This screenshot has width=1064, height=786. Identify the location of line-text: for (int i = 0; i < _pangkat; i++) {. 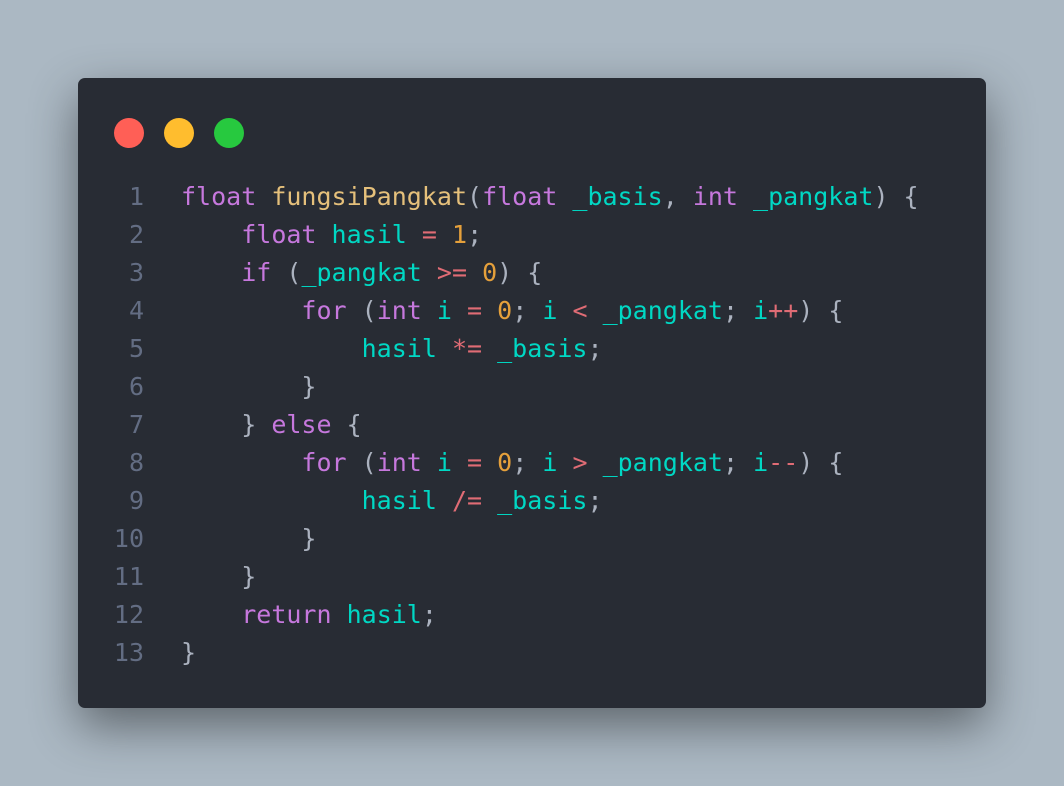
(512, 311).